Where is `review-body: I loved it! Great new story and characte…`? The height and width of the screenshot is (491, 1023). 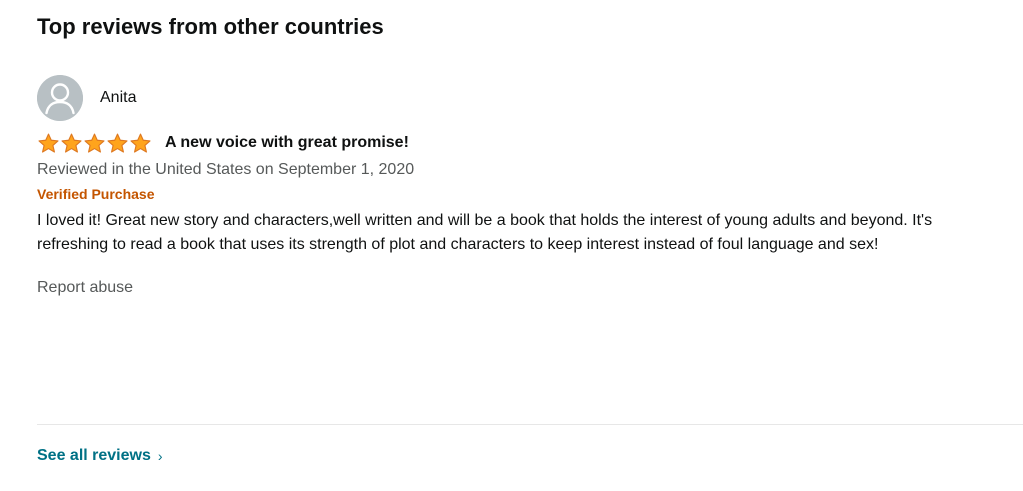
review-body: I loved it! Great new story and characte… is located at coordinates (485, 232).